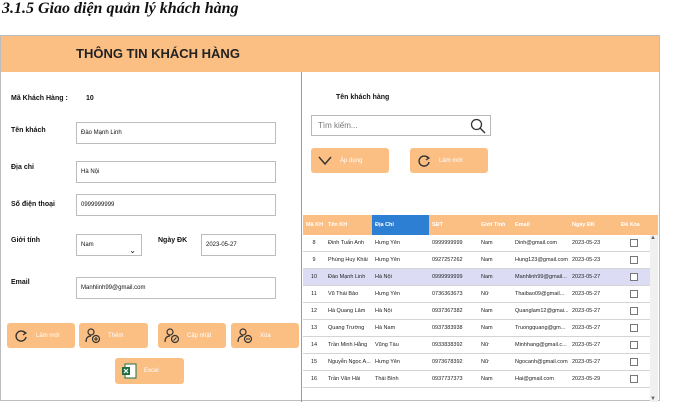 This screenshot has height=402, width=673. What do you see at coordinates (314, 294) in the screenshot?
I see `table-cell: 11` at bounding box center [314, 294].